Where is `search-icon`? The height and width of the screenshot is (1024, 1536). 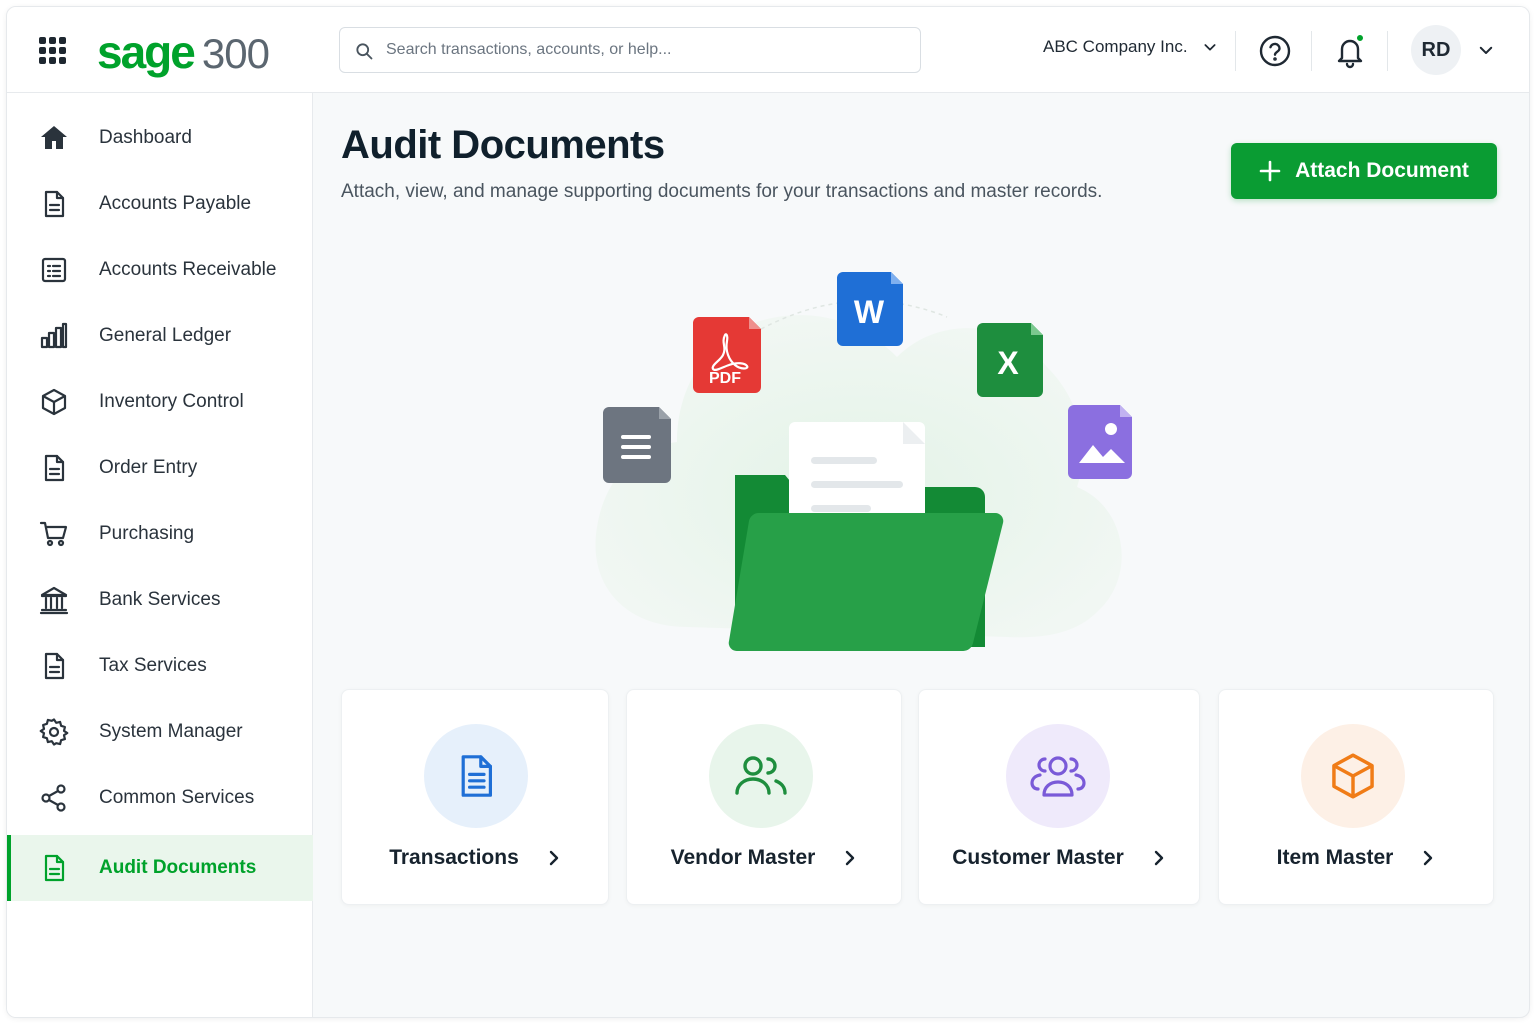 search-icon is located at coordinates (364, 51).